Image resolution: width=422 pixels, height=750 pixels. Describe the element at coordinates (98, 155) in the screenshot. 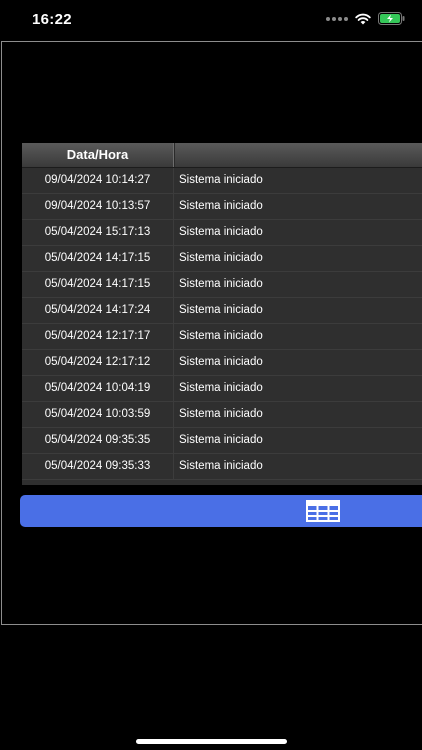

I see `column-header-date: Data/Hora` at that location.